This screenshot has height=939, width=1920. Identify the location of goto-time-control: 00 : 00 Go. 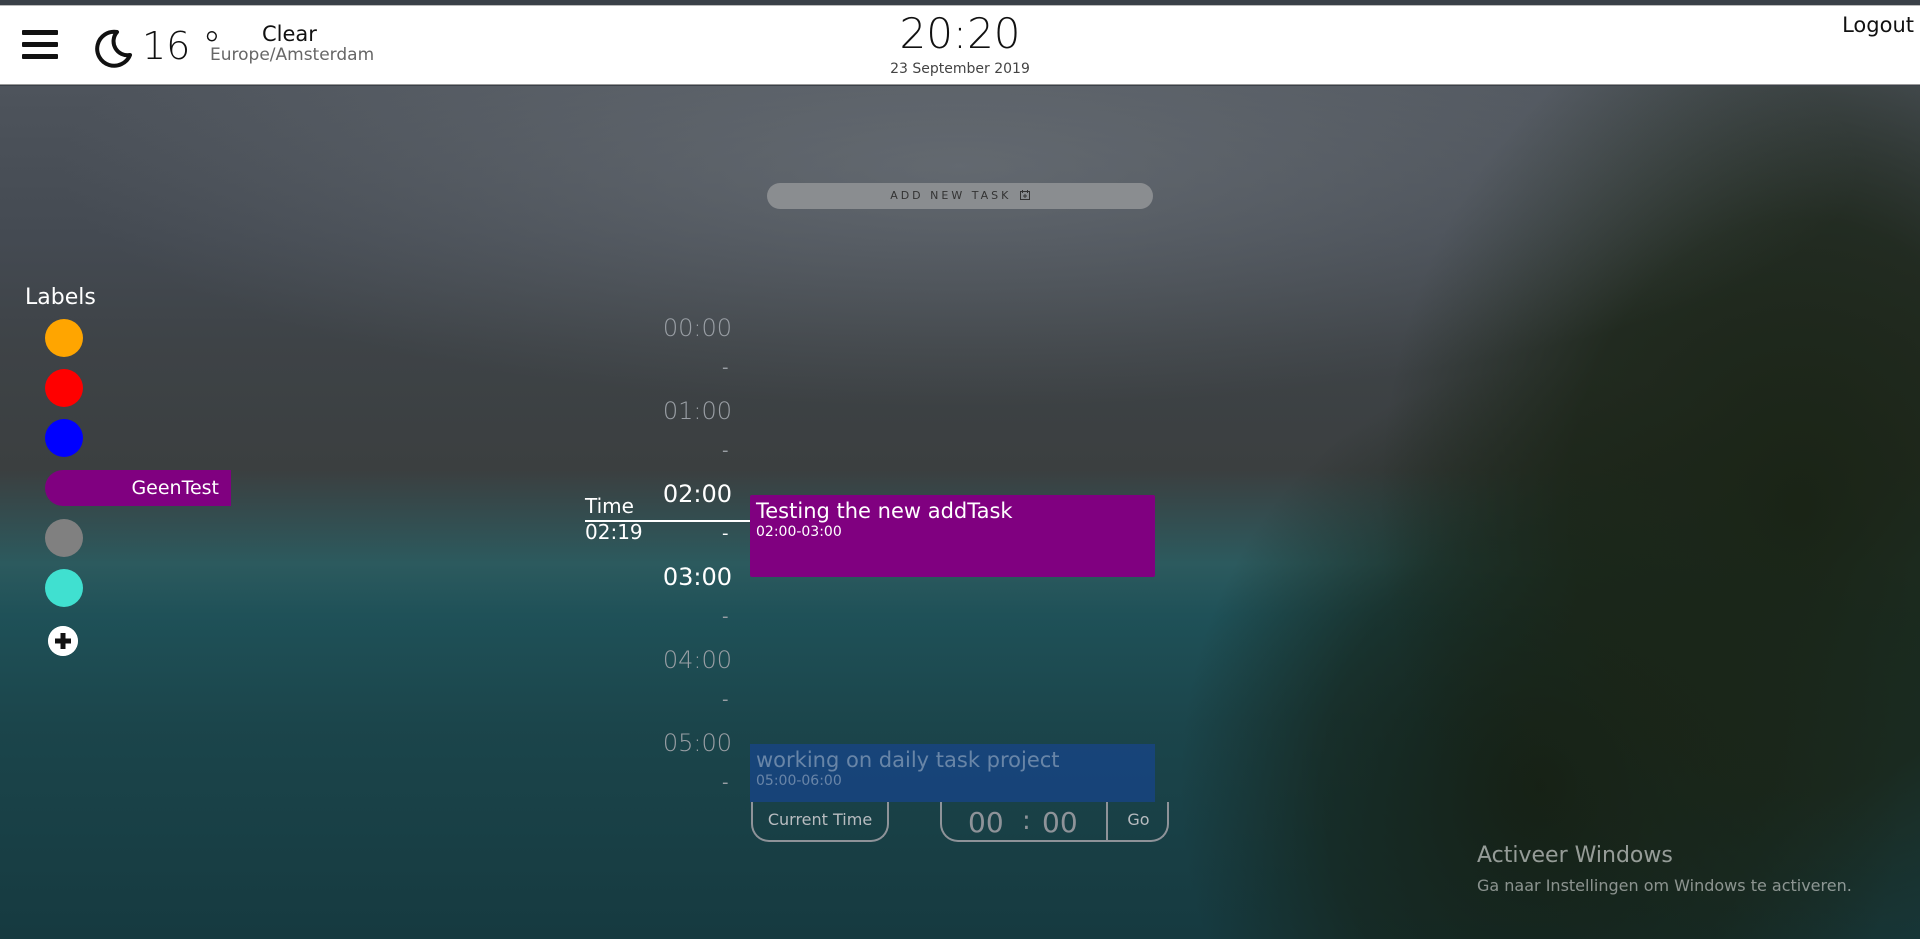
(1054, 822).